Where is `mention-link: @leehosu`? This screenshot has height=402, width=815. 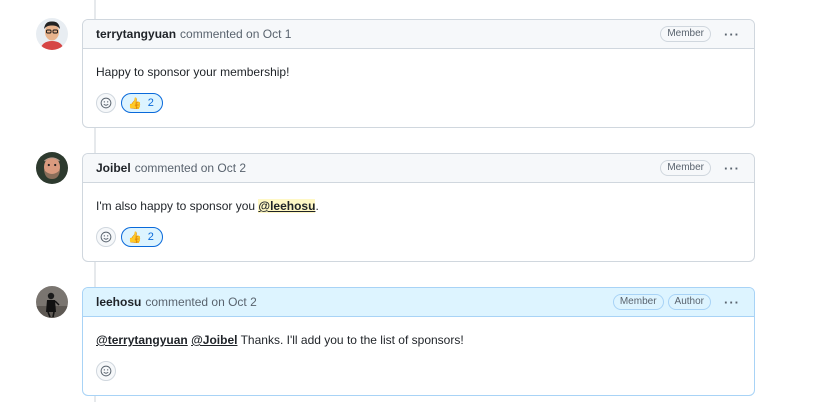 mention-link: @leehosu is located at coordinates (287, 206).